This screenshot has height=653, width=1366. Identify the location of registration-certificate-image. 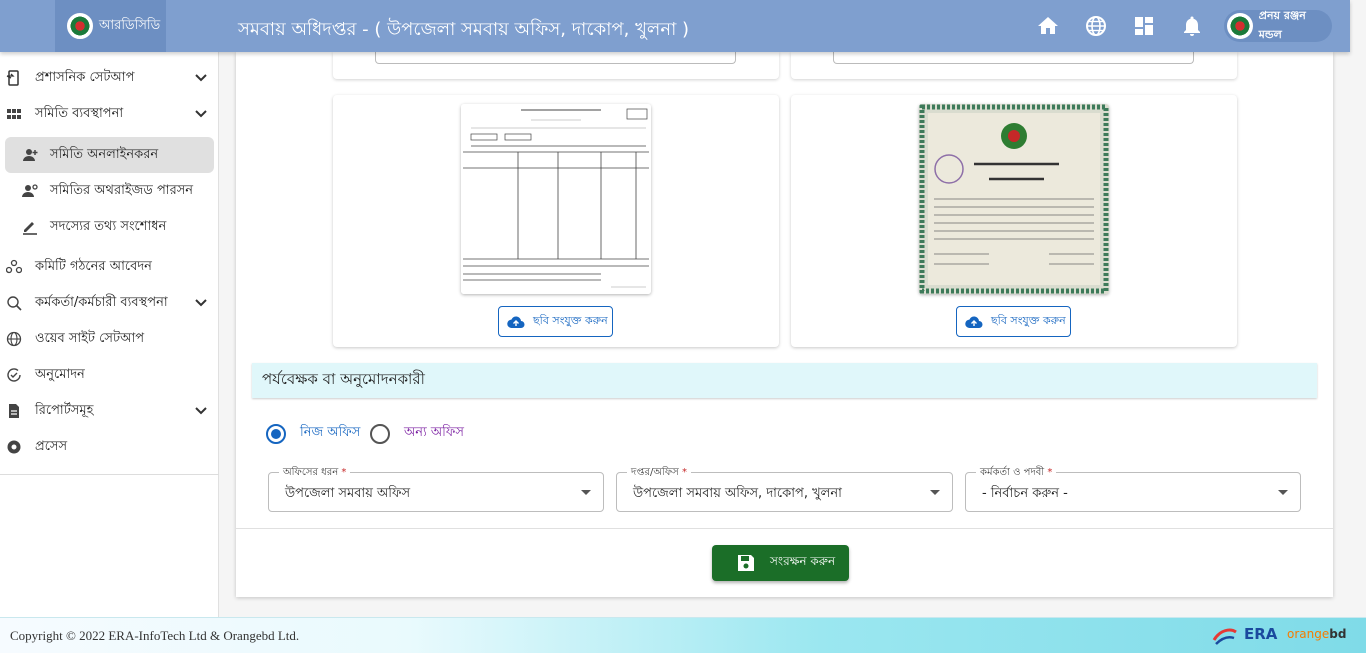
(1014, 199).